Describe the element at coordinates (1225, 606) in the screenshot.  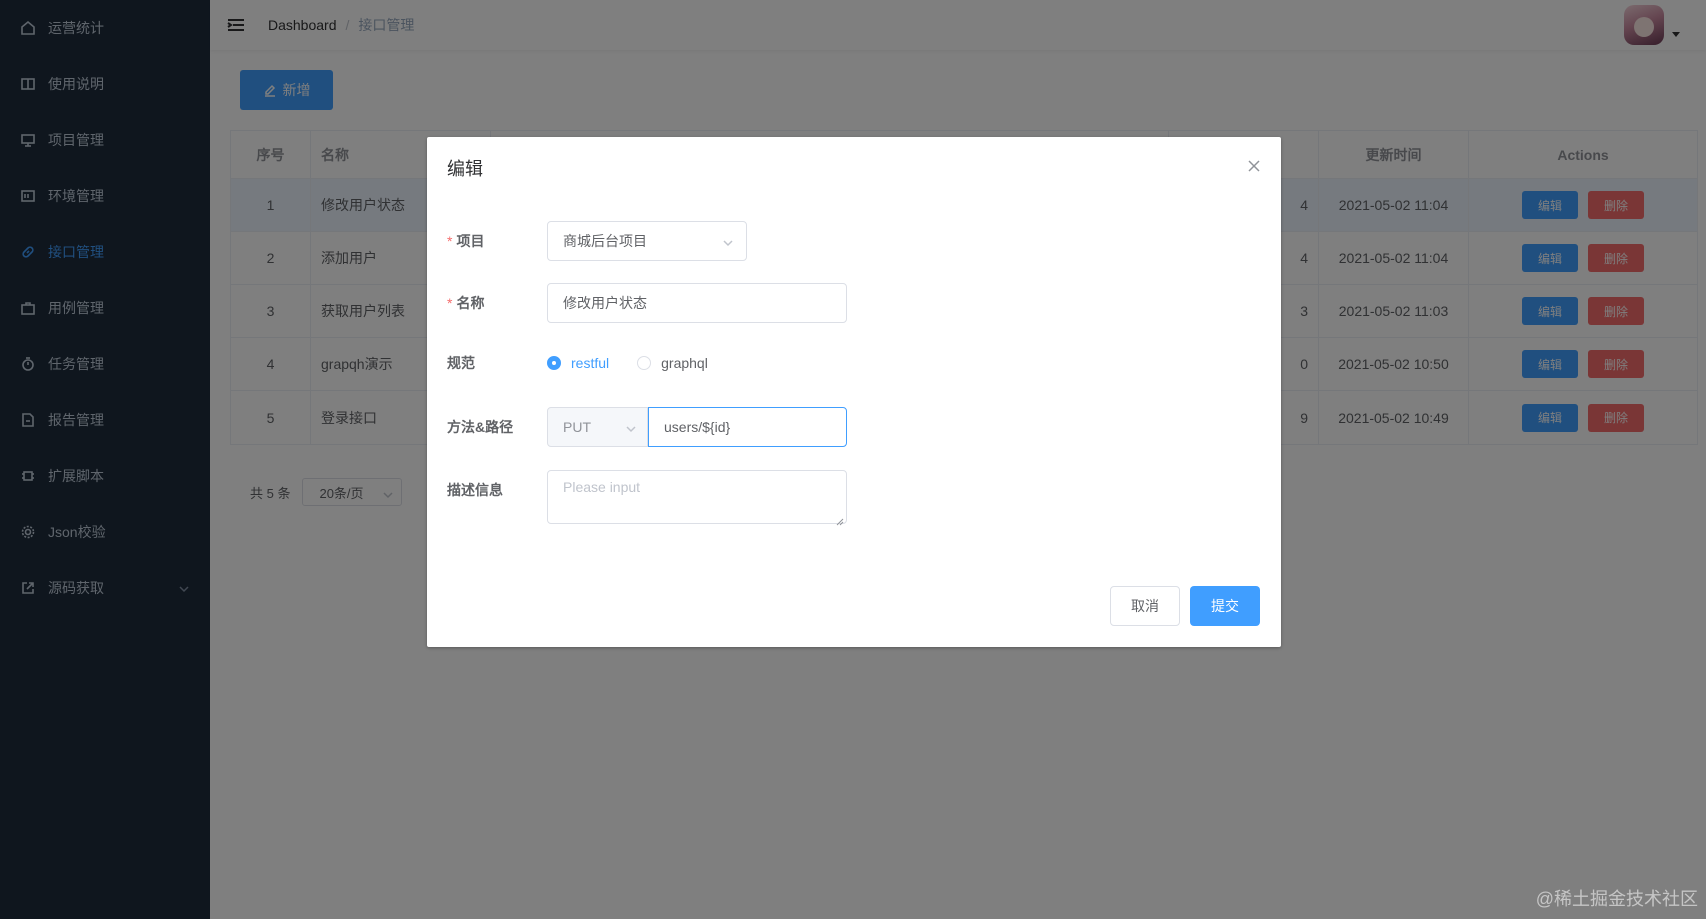
I see `submit-button: 提交` at that location.